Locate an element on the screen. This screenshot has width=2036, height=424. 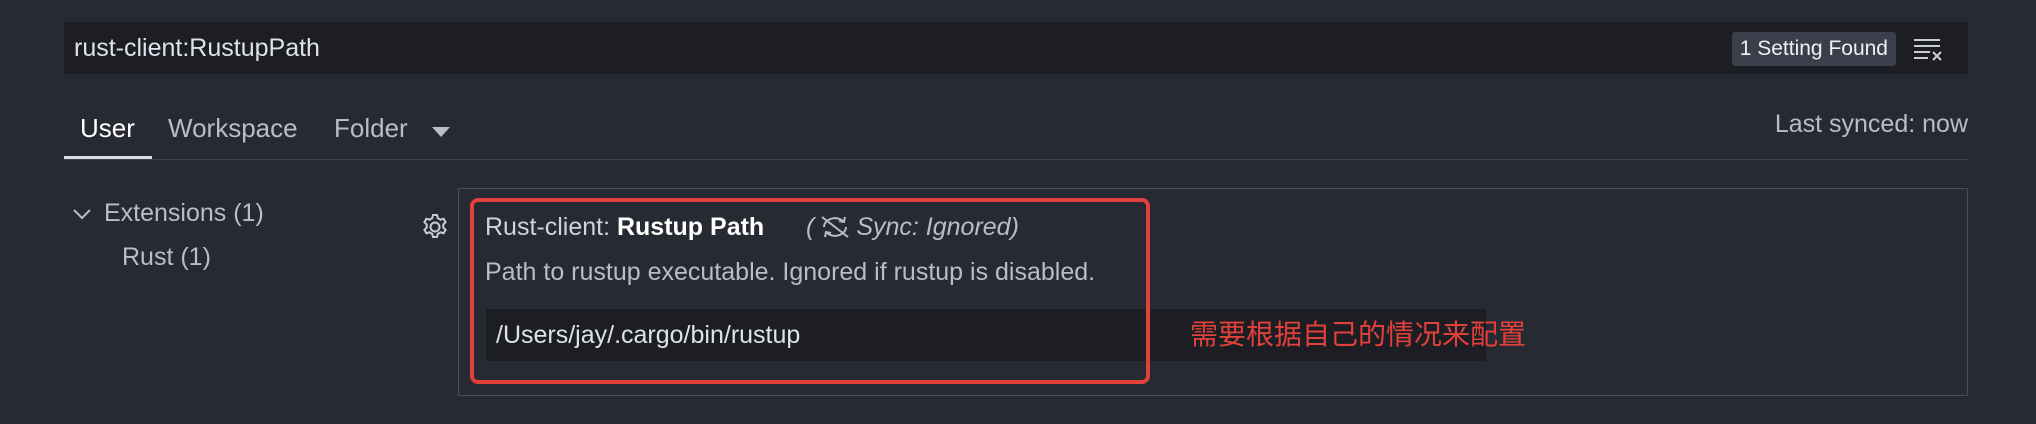
chevron-down-icon is located at coordinates (82, 214).